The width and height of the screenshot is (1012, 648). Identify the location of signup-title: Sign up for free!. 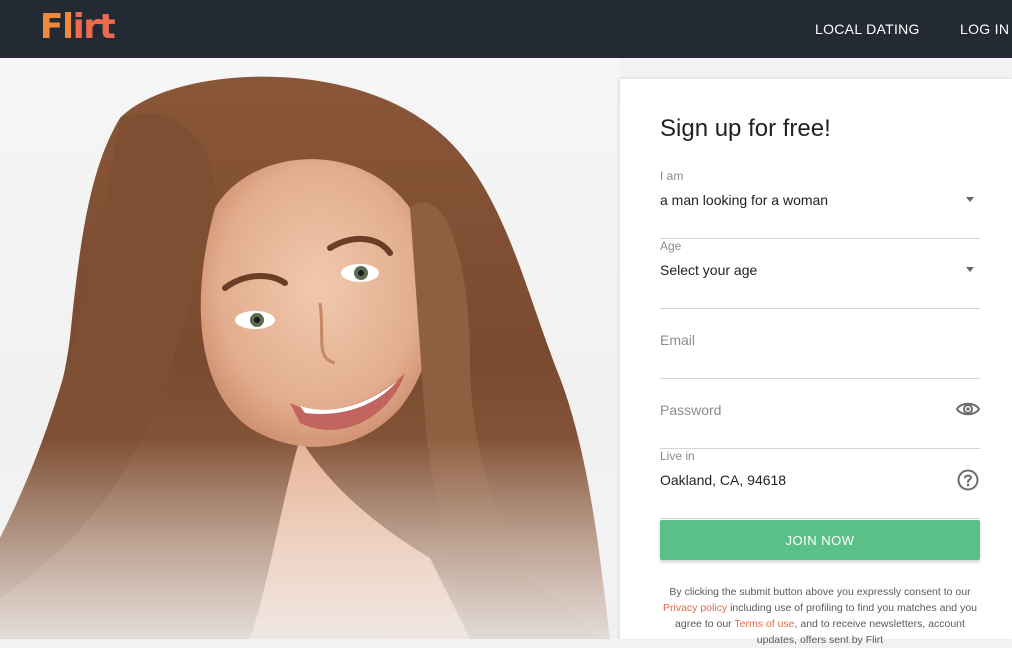
(745, 128).